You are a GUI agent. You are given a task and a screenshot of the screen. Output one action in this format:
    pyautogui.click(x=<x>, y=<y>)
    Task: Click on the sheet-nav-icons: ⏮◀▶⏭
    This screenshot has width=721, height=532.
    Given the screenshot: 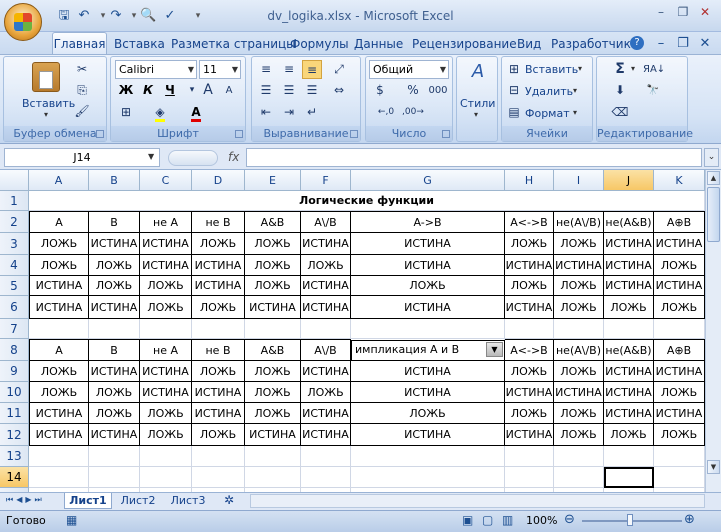 What is the action you would take?
    pyautogui.click(x=25, y=500)
    